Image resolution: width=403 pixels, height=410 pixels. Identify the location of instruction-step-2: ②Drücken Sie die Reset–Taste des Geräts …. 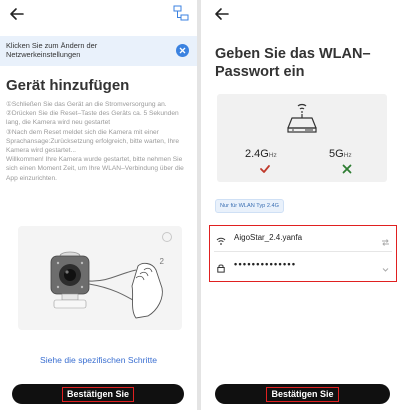
(92, 118).